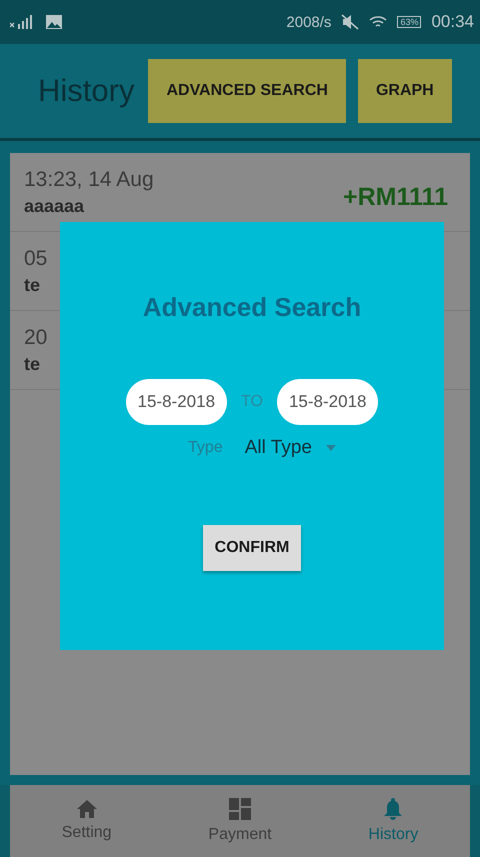  What do you see at coordinates (177, 402) in the screenshot?
I see `from-date-field: 15-8-2018` at bounding box center [177, 402].